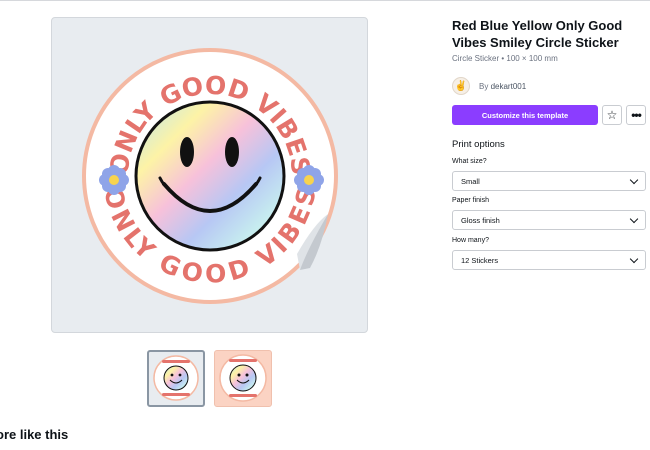 The width and height of the screenshot is (650, 450). I want to click on author-row: ✌ By dekart001, so click(489, 86).